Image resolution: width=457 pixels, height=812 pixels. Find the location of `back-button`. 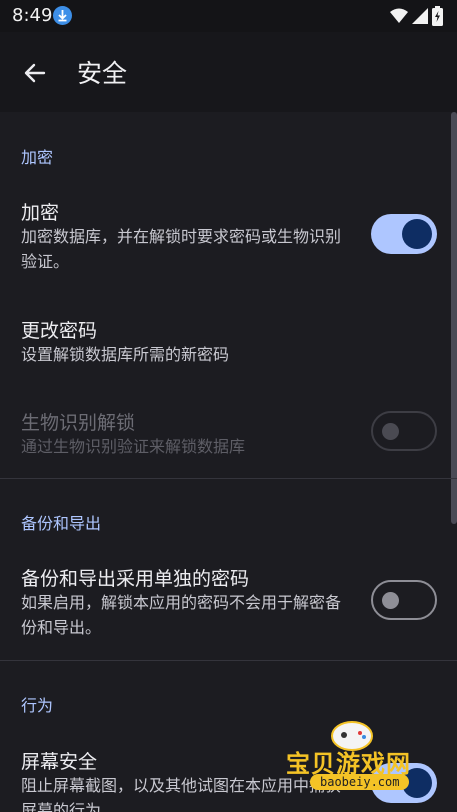

back-button is located at coordinates (35, 73).